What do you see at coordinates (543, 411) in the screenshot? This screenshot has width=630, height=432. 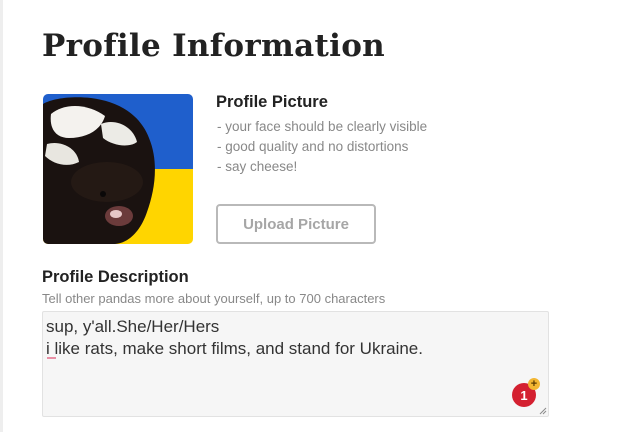 I see `resize-handle-icon` at bounding box center [543, 411].